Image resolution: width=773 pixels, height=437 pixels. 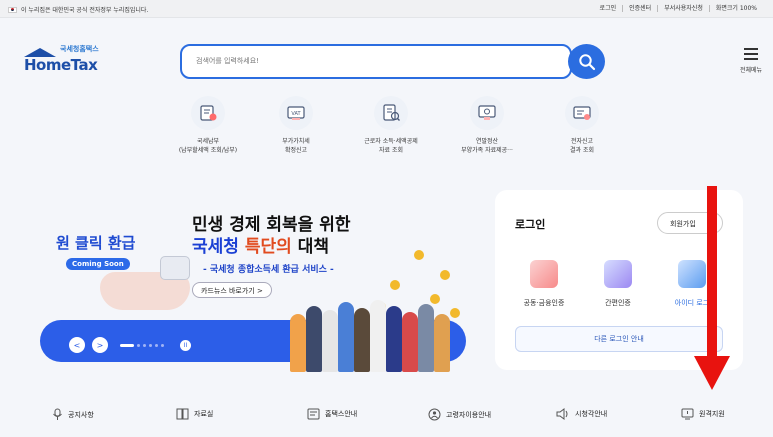 I want to click on bottom-link-notice: 공지사항, so click(x=73, y=414).